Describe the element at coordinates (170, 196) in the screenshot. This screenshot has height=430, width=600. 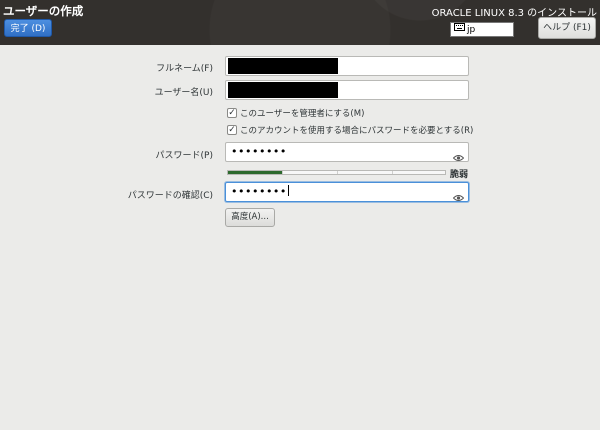
I see `confirm-password-label: パスワードの確認(C)` at that location.